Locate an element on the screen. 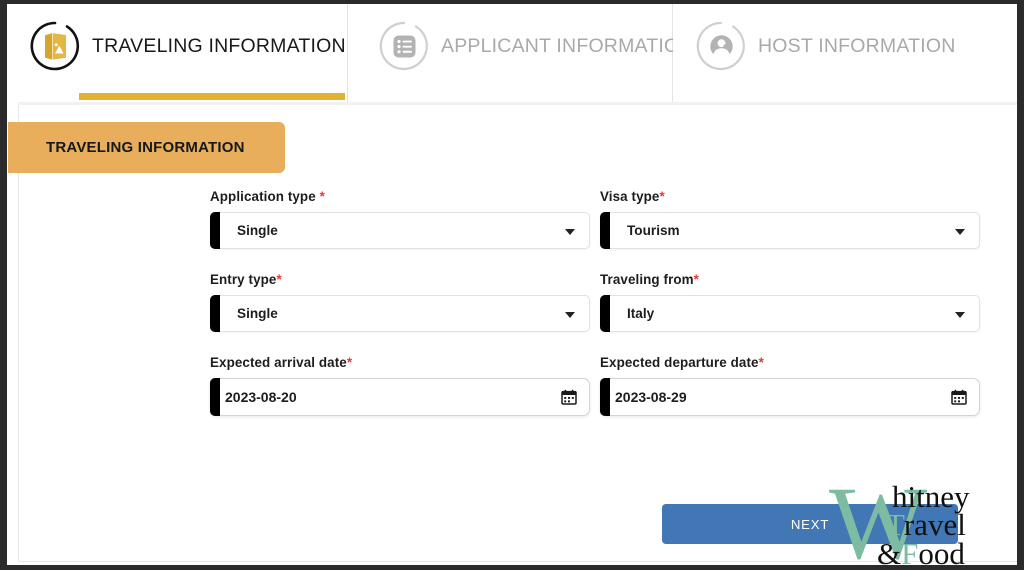 Image resolution: width=1024 pixels, height=570 pixels. field-expected-departure-date: Expected departure date* 2023-08-29 is located at coordinates (790, 385).